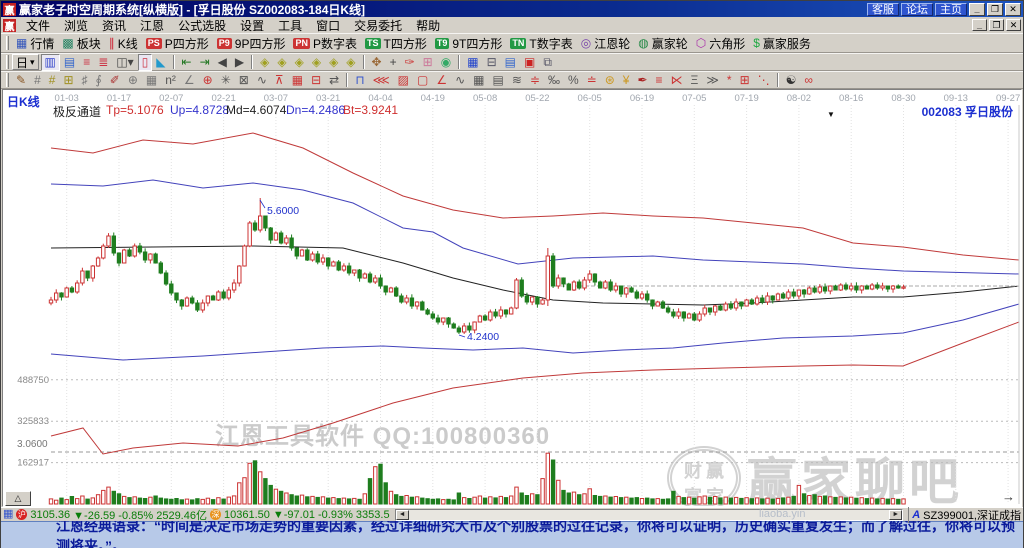  I want to click on menu-item-4: 公式选股, so click(202, 25).